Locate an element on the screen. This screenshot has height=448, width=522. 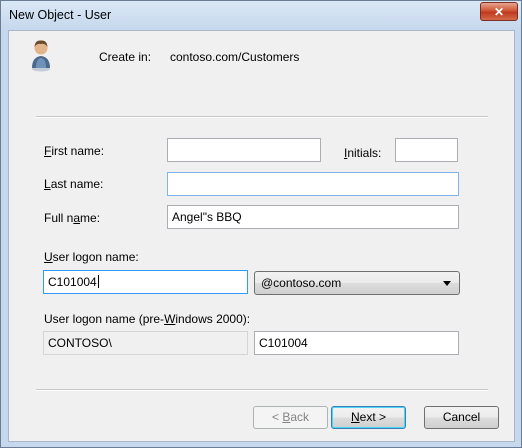
title-bar: New Object - User ✕ is located at coordinates (261, 15).